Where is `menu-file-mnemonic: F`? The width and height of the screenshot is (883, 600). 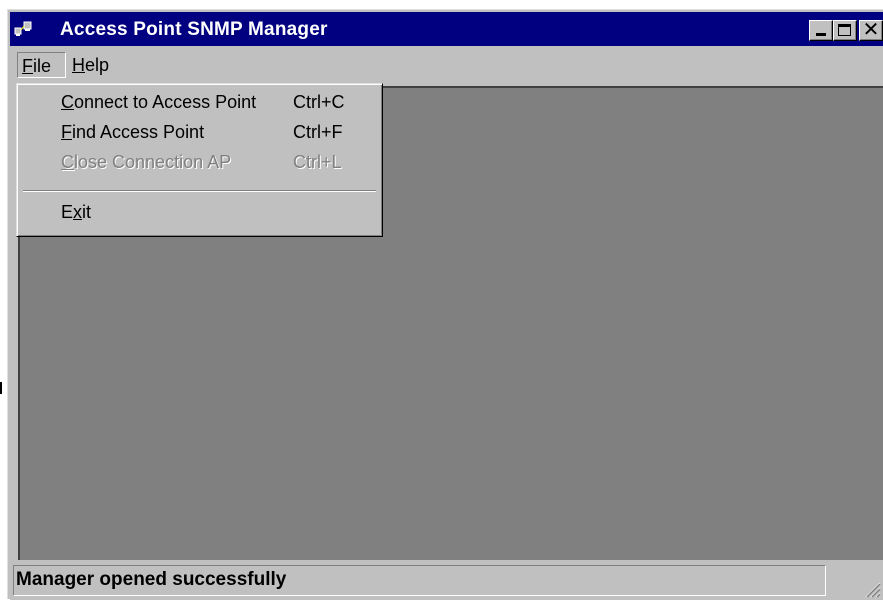
menu-file-mnemonic: F is located at coordinates (27, 66).